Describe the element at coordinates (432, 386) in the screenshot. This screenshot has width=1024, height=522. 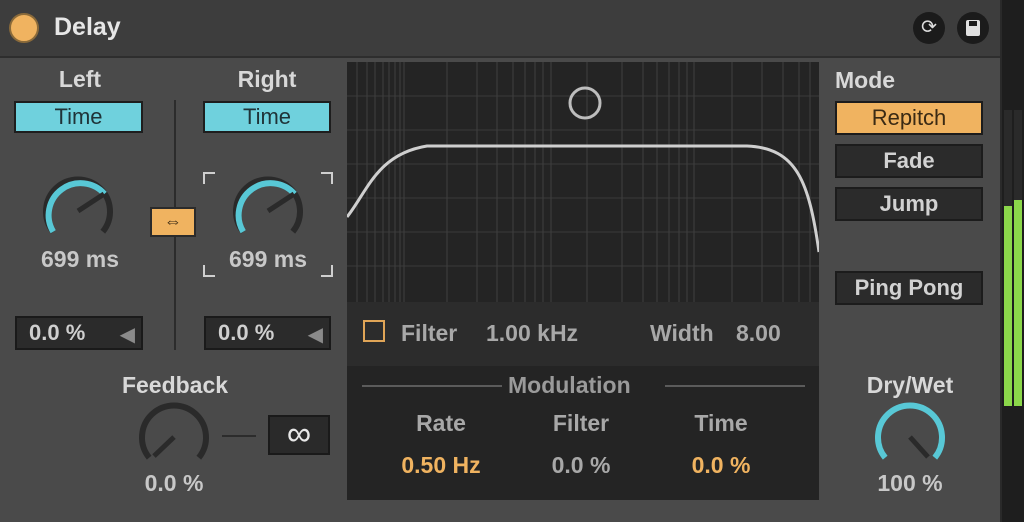
I see `modulation-divider-left` at that location.